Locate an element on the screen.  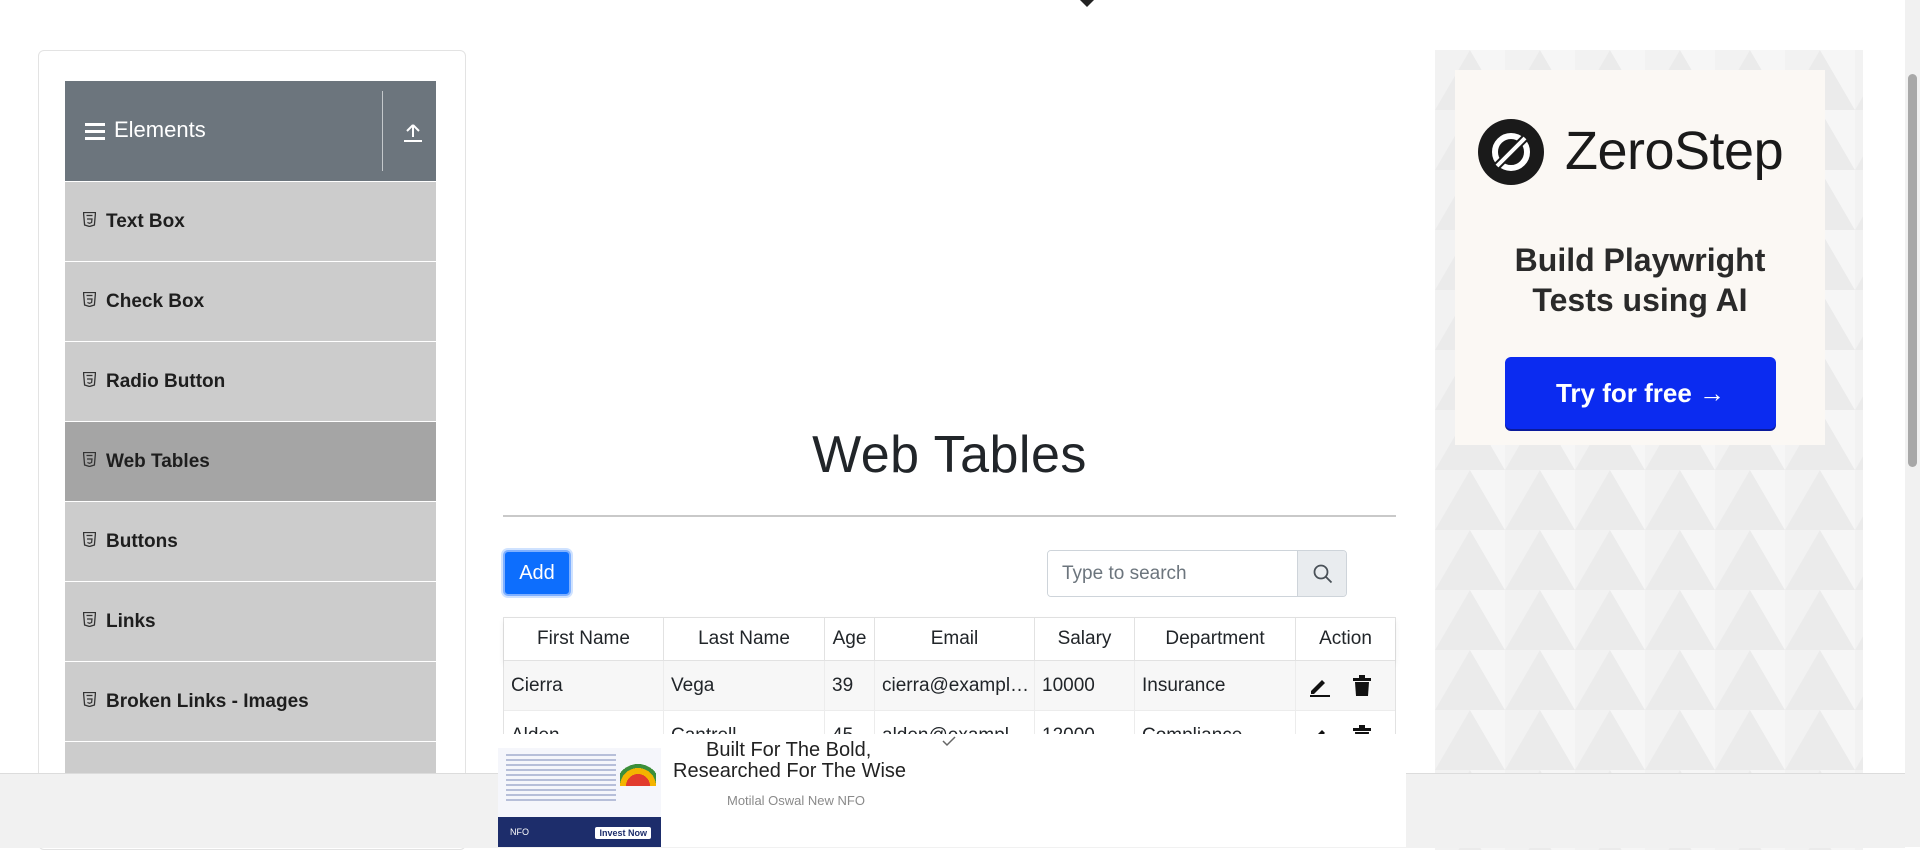
ad-tagline-line1: Build Playwright is located at coordinates (1640, 260).